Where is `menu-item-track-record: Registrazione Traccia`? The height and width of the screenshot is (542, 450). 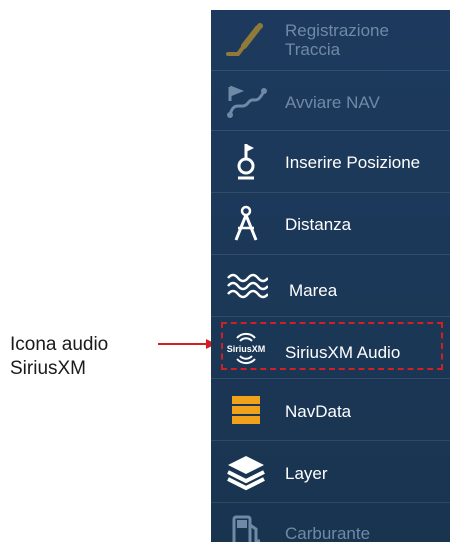 menu-item-track-record: Registrazione Traccia is located at coordinates (330, 40).